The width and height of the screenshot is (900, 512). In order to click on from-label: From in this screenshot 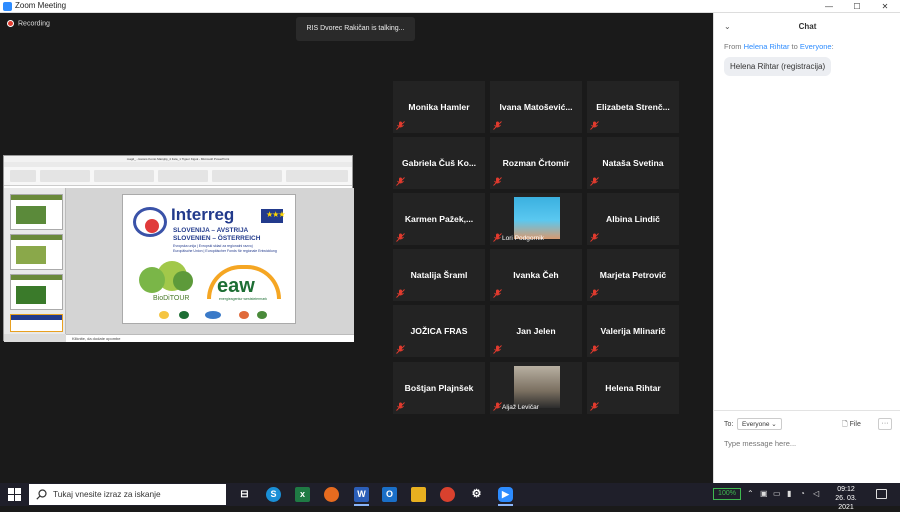, I will do `click(733, 46)`.